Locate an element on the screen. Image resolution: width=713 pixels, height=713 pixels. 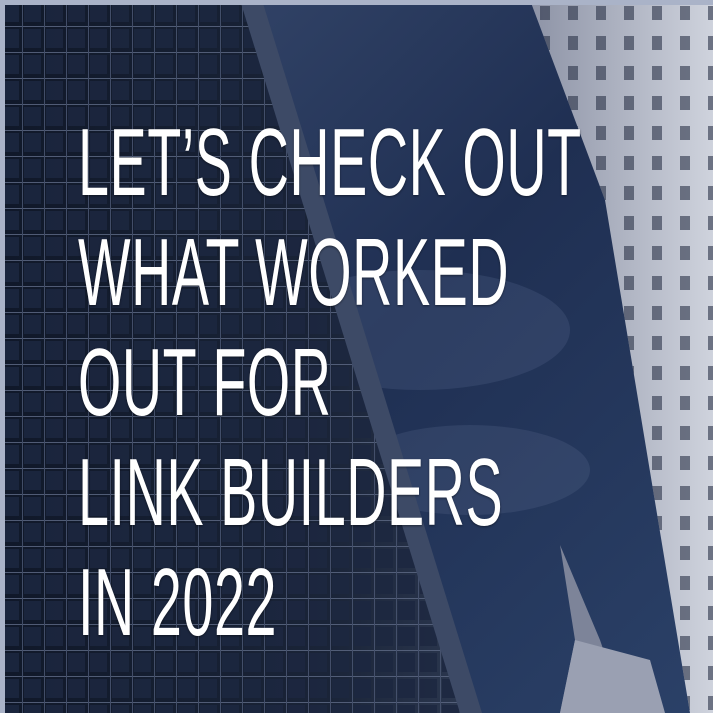
headline-line-3: OUT FOR is located at coordinates (205, 382).